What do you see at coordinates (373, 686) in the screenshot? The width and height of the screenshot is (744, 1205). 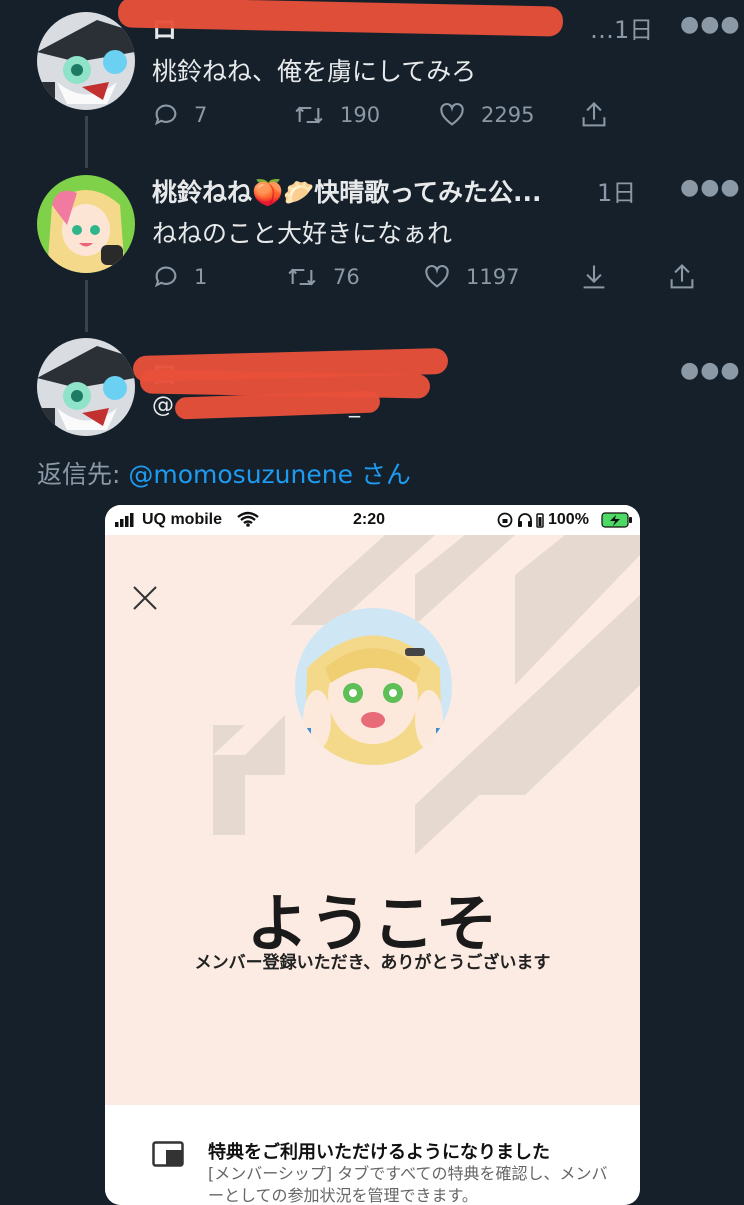 I see `member-avatar` at bounding box center [373, 686].